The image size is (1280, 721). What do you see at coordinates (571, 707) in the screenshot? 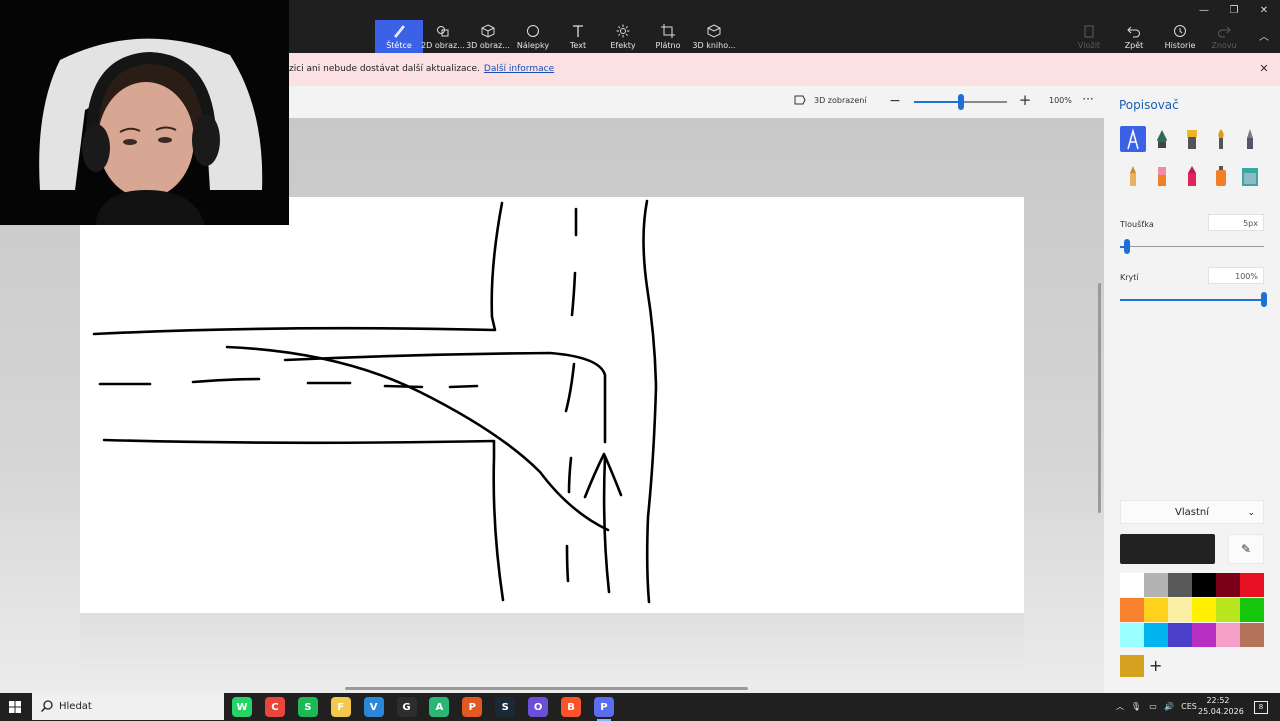
I see `taskbar-app-brave: B` at bounding box center [571, 707].